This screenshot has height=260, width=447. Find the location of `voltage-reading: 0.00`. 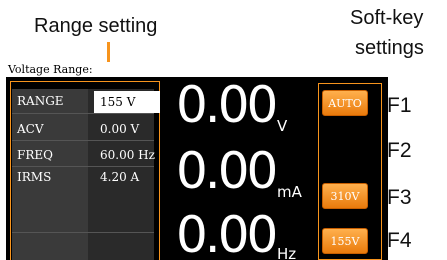

voltage-reading: 0.00 is located at coordinates (227, 105).